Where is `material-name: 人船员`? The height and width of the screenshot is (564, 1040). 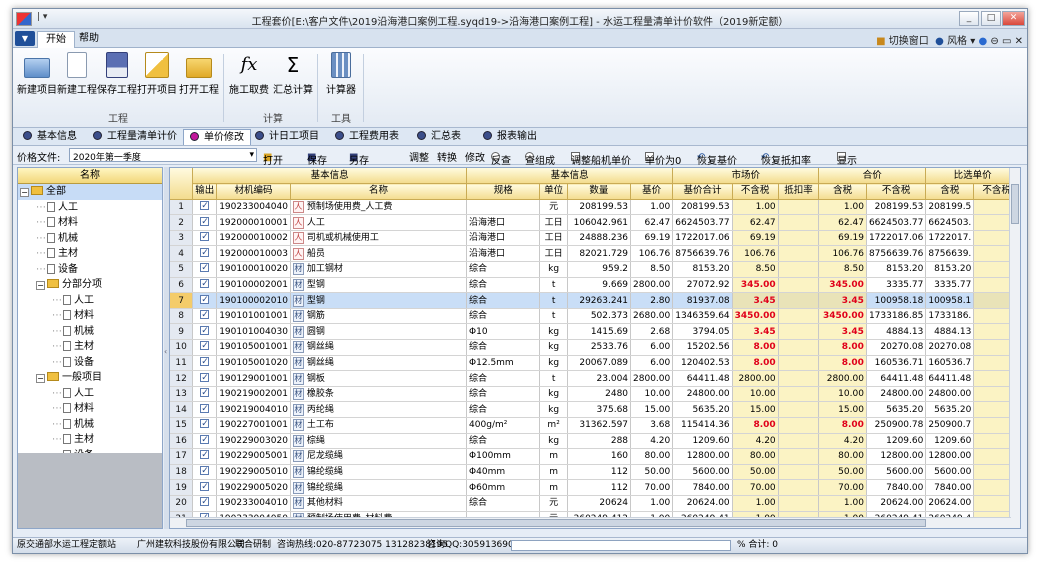 material-name: 人船员 is located at coordinates (379, 254).